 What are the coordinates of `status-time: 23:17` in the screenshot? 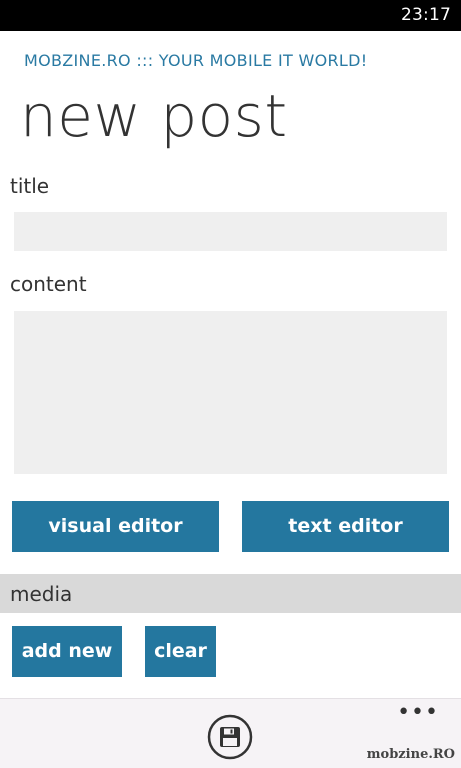 It's located at (426, 15).